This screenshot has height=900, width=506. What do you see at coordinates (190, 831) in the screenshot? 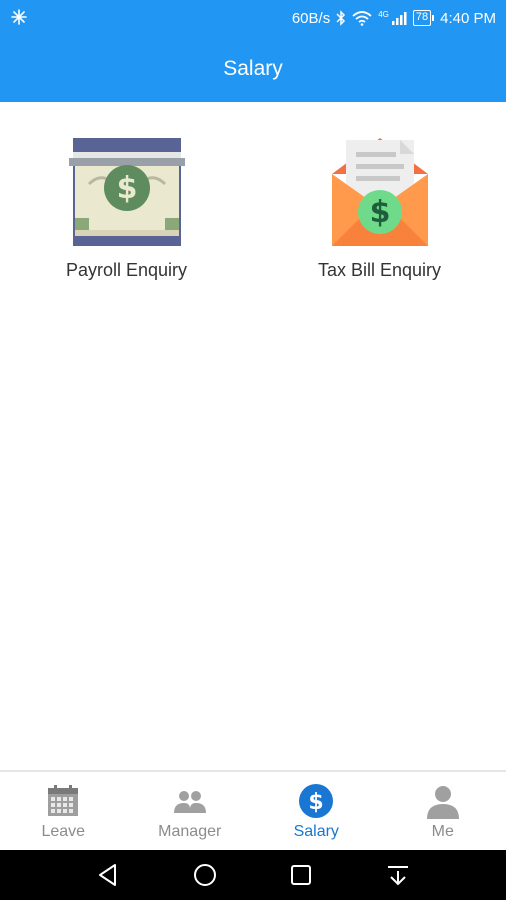
I see `tab-manager-label: Manager` at bounding box center [190, 831].